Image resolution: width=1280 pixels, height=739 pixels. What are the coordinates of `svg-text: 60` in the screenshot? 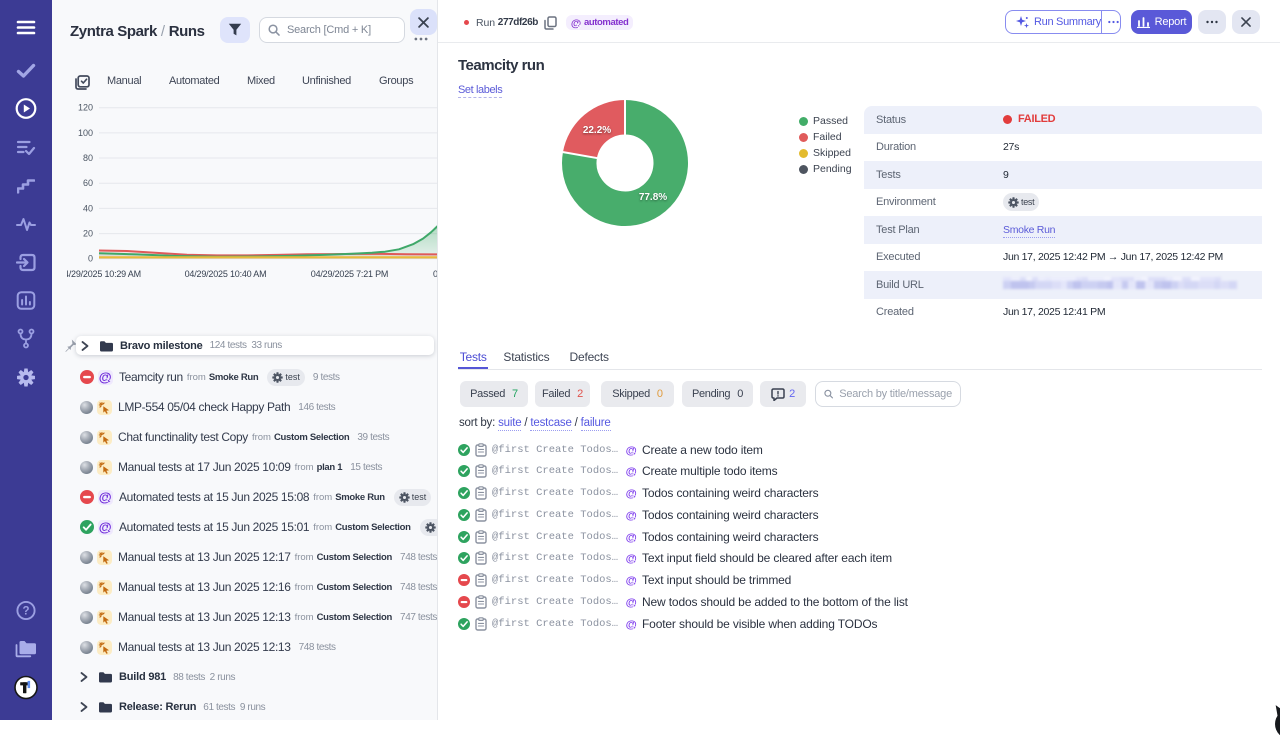 It's located at (88, 183).